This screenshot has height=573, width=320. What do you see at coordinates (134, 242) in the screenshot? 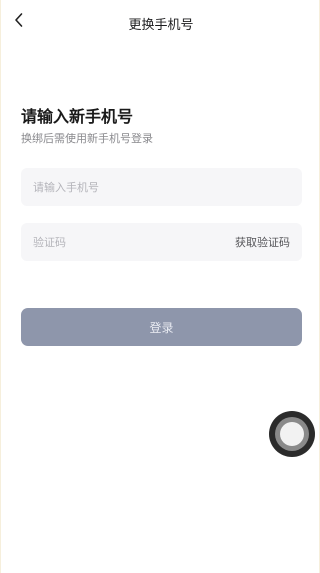
I see `verification-code-input` at bounding box center [134, 242].